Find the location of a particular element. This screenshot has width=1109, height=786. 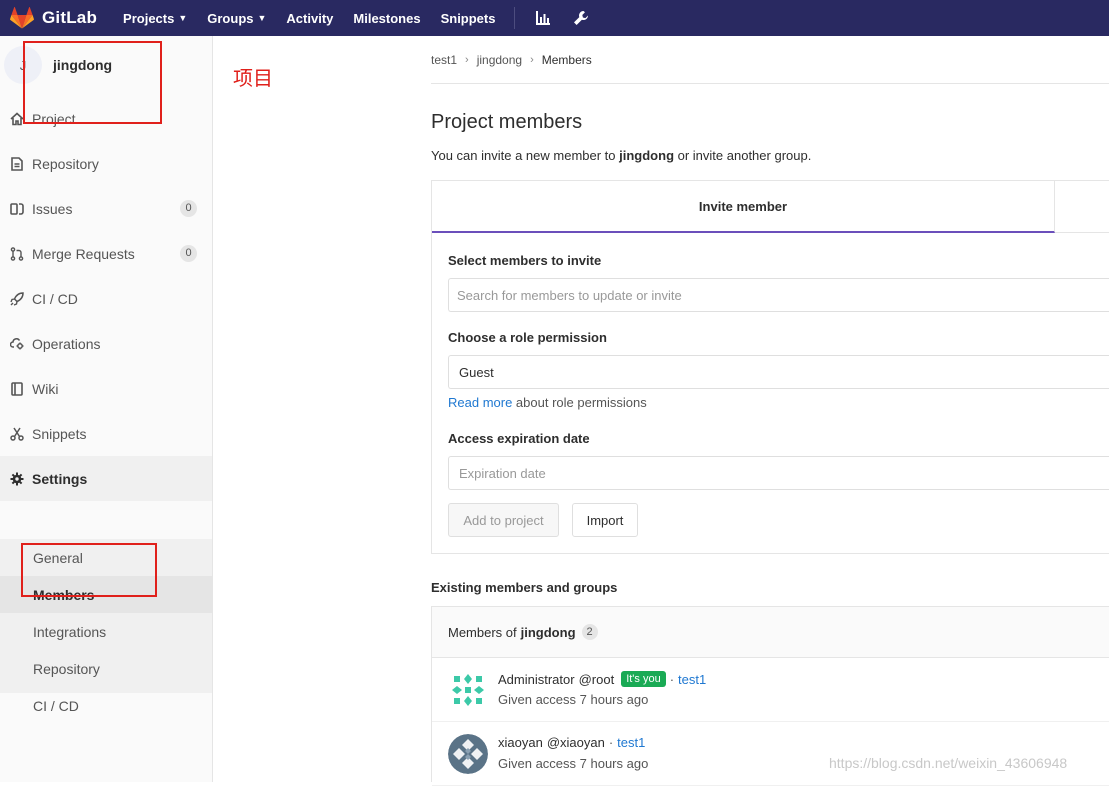

nav-activity: Activity is located at coordinates (309, 18).